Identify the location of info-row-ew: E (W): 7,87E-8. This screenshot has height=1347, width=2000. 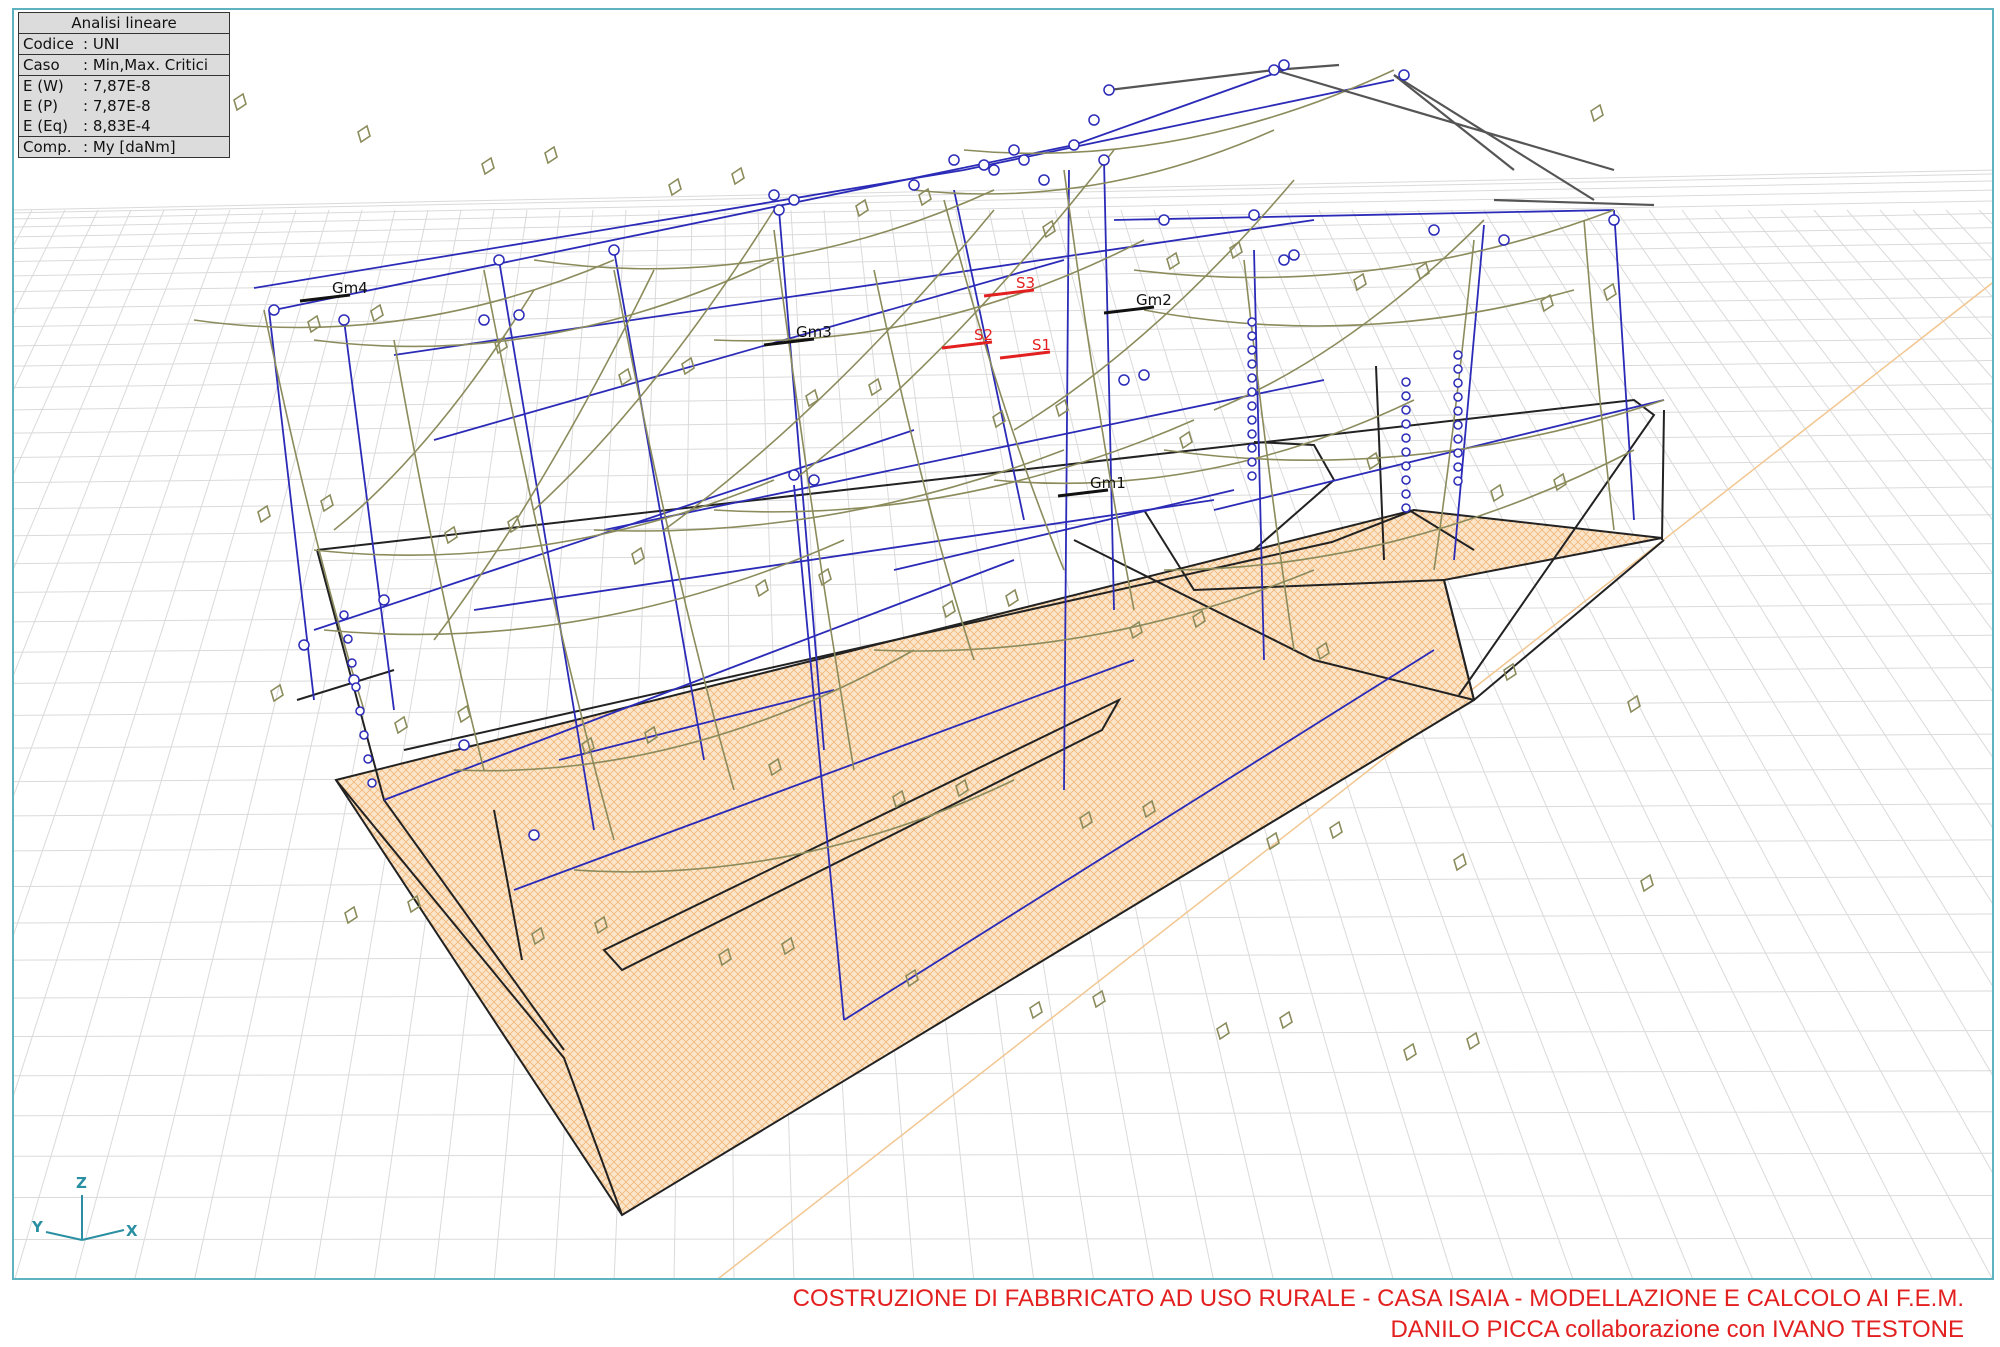
(124, 86).